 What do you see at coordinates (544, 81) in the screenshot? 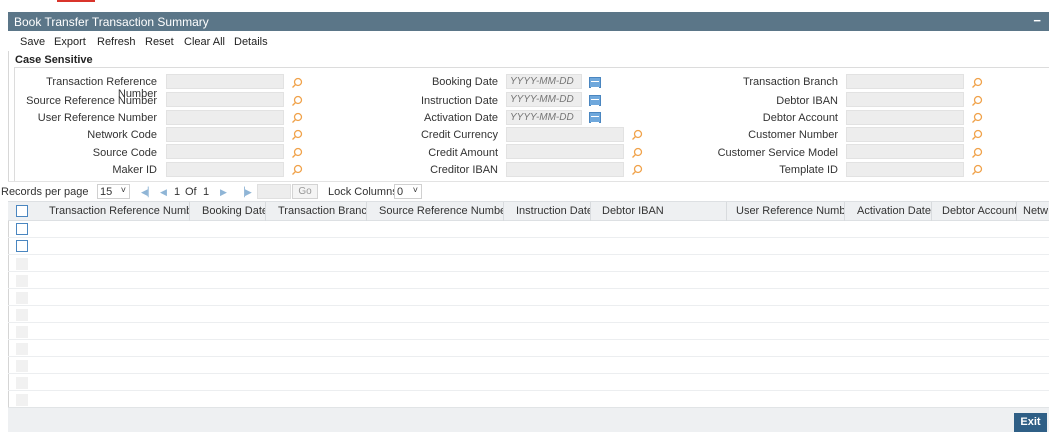
I see `booking-date-input` at bounding box center [544, 81].